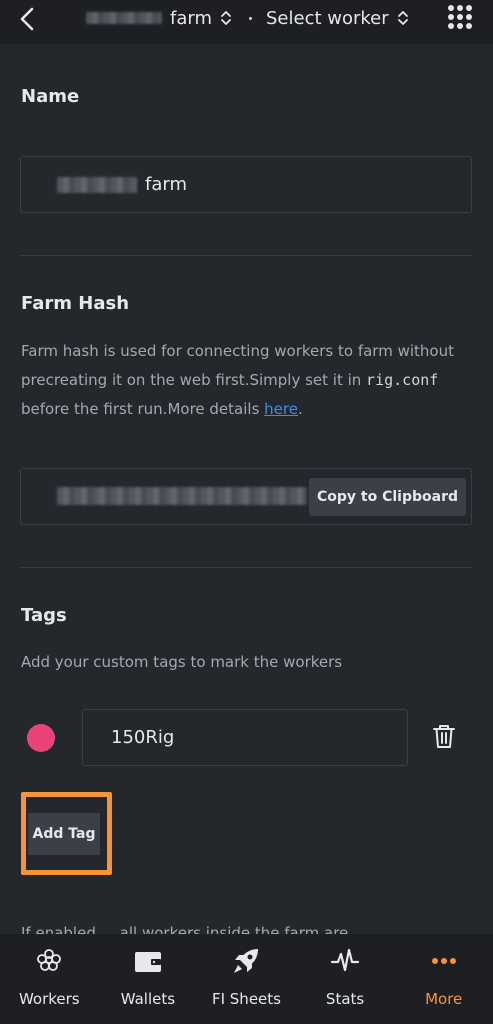 The height and width of the screenshot is (1024, 493). I want to click on rocket-icon, so click(246, 961).